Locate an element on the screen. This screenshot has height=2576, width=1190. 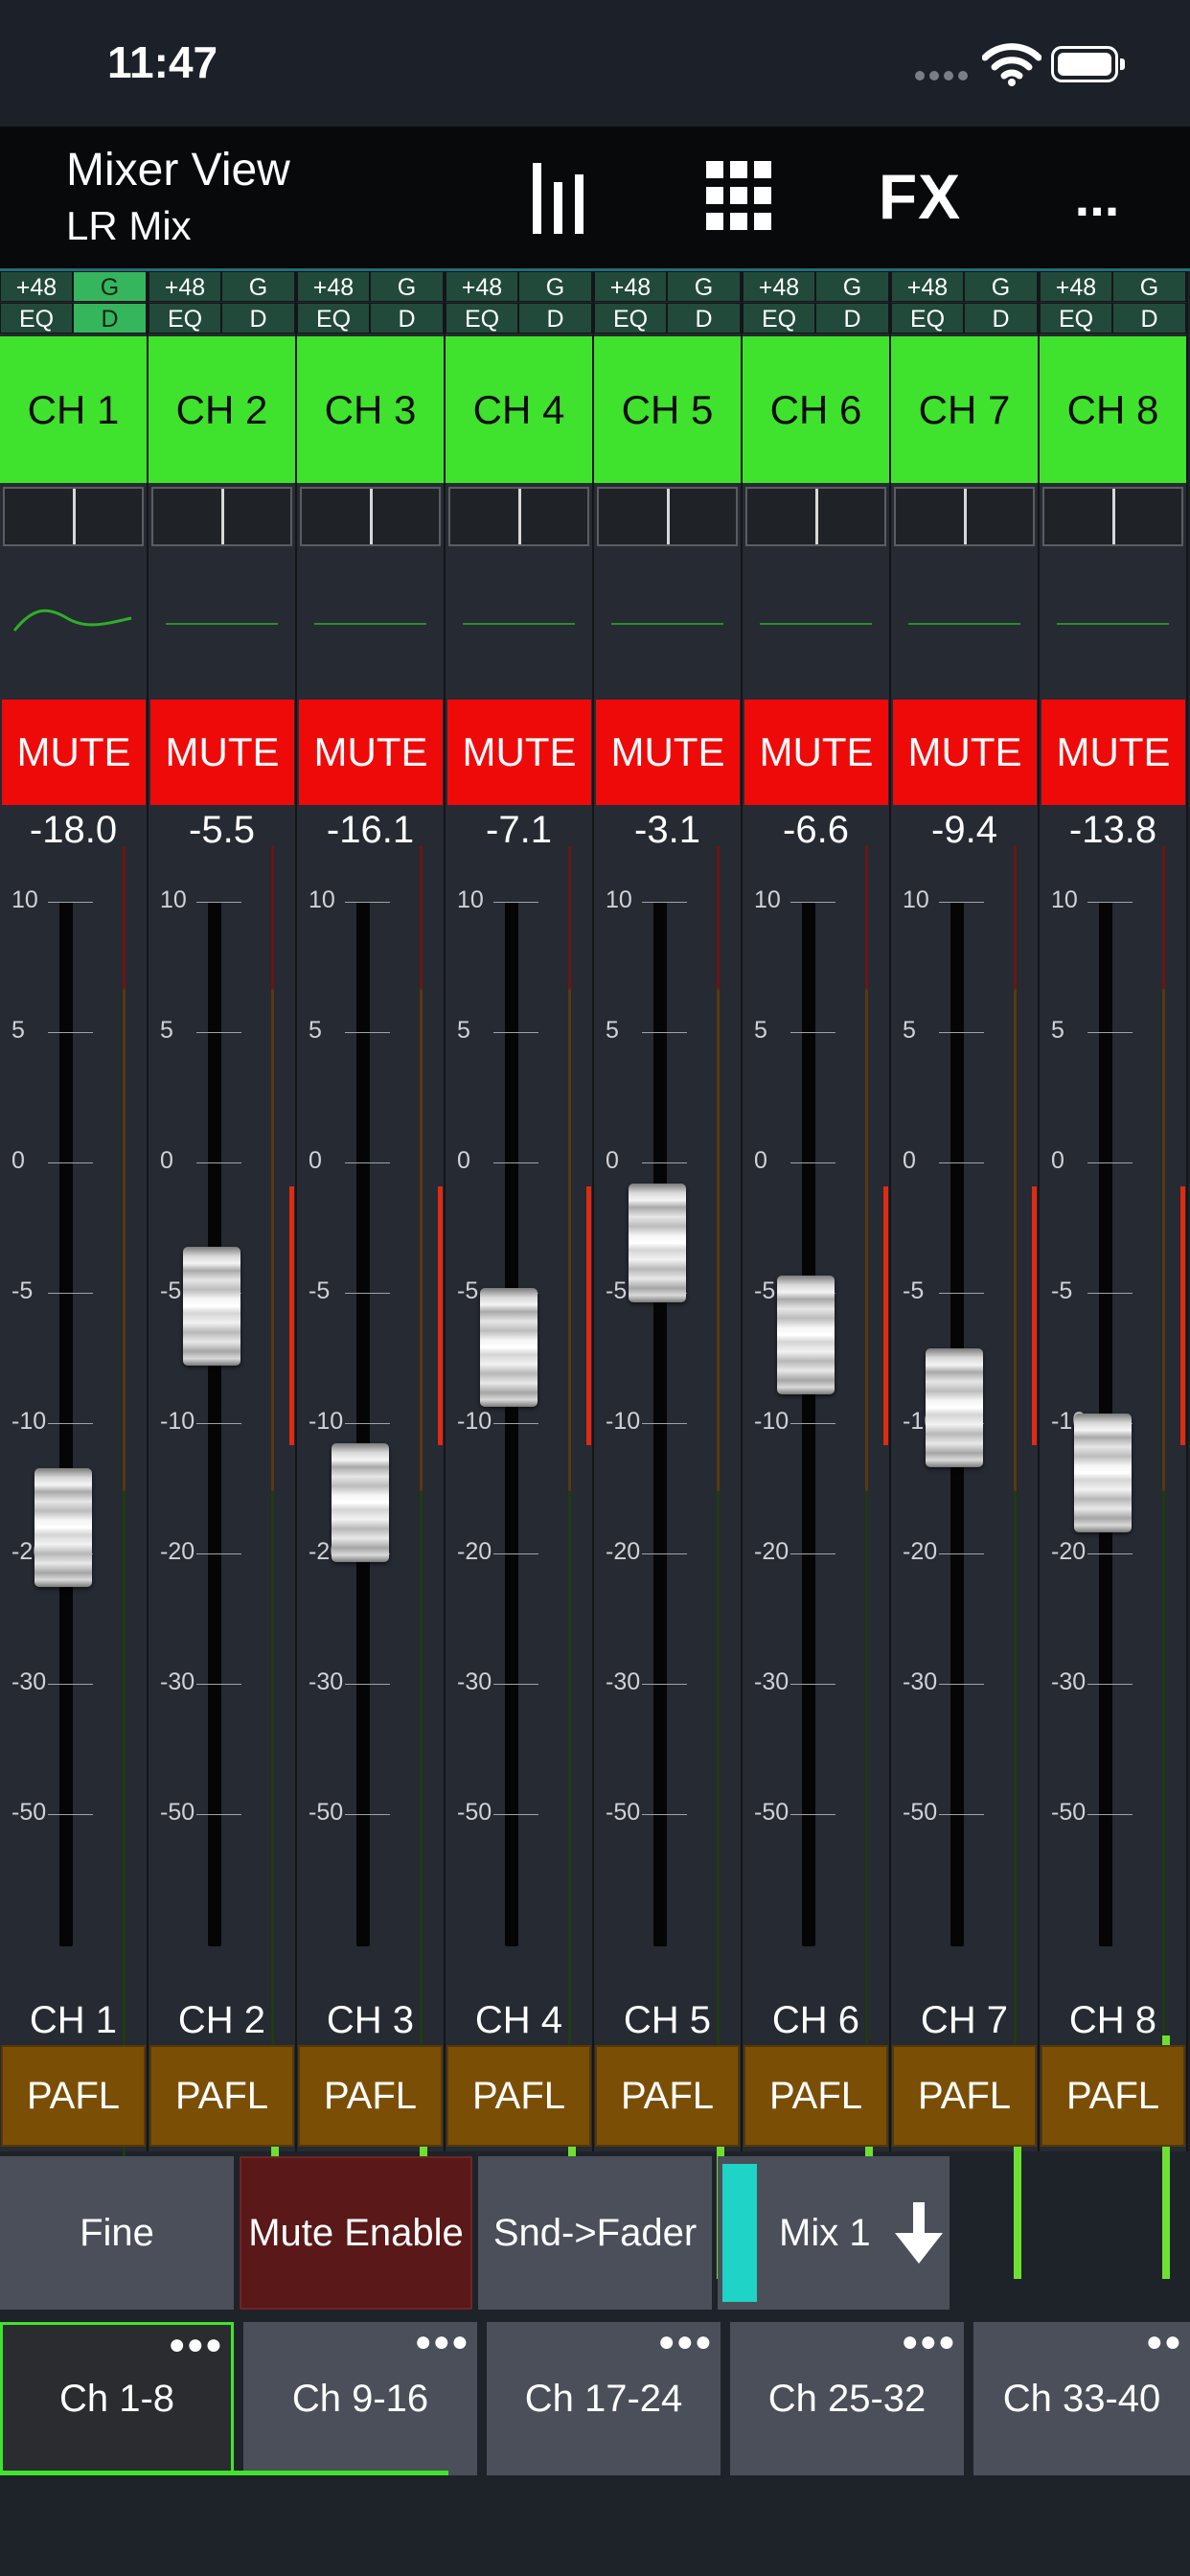
bank-tab-3: Ch 17-24 ●●● is located at coordinates (604, 2398).